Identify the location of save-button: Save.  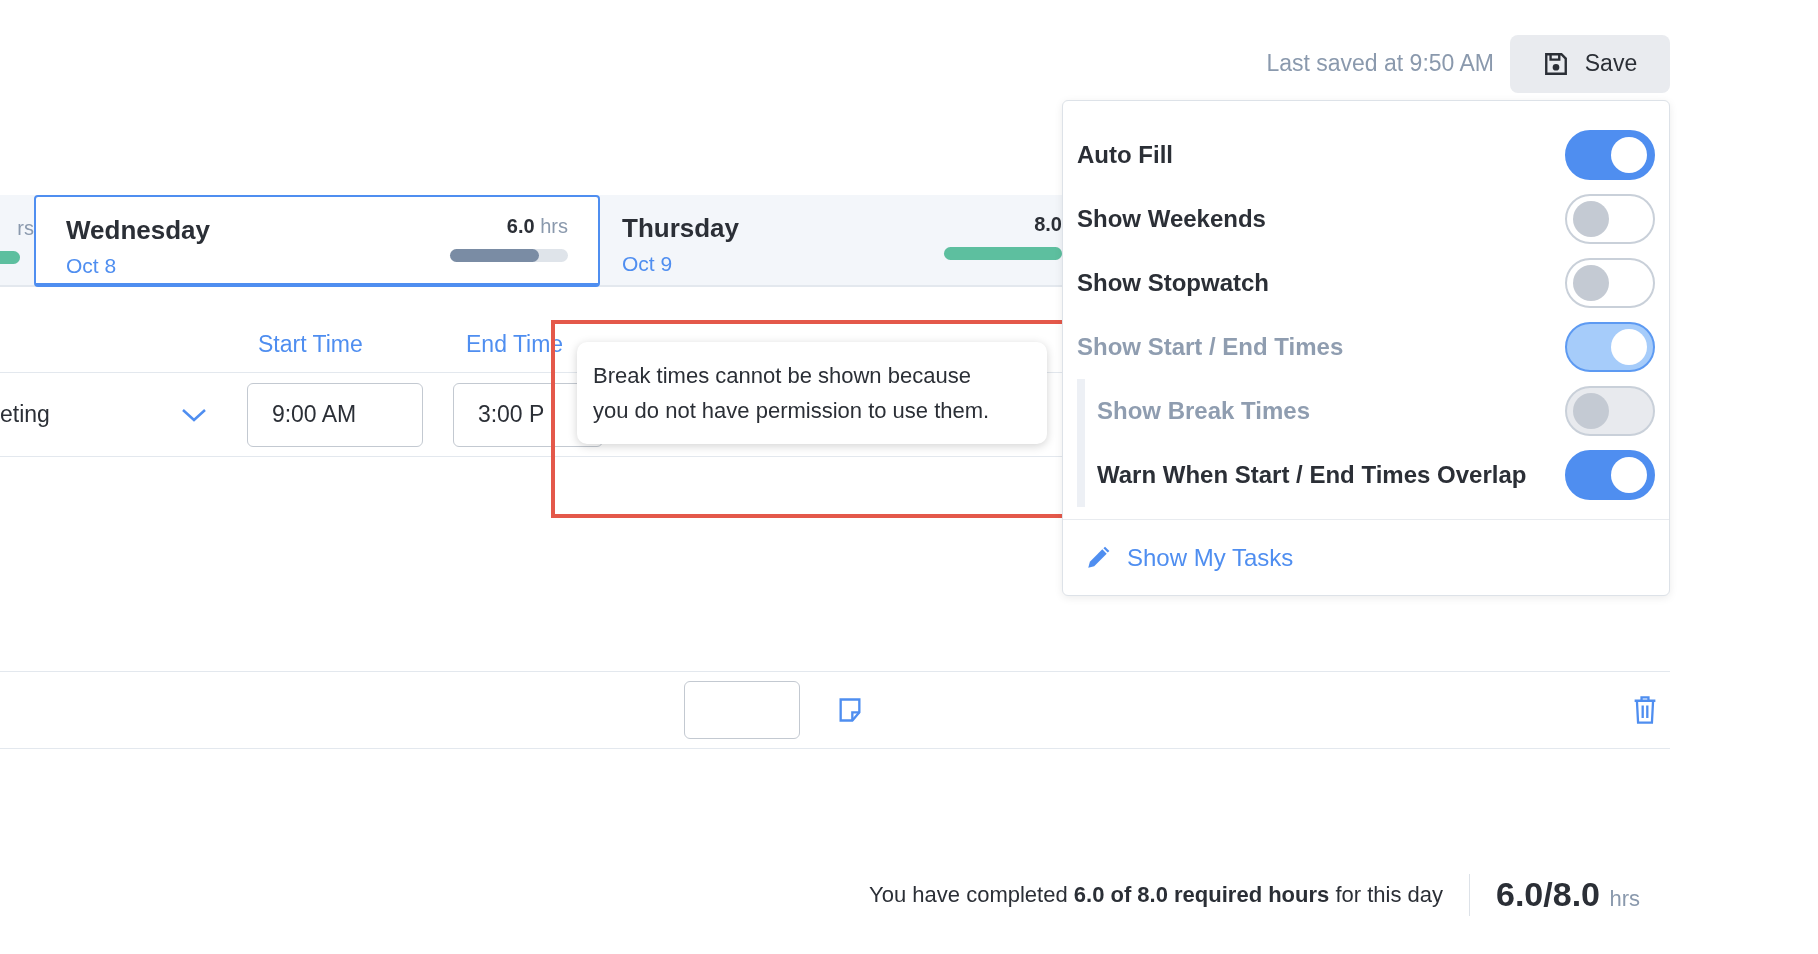
(1590, 63).